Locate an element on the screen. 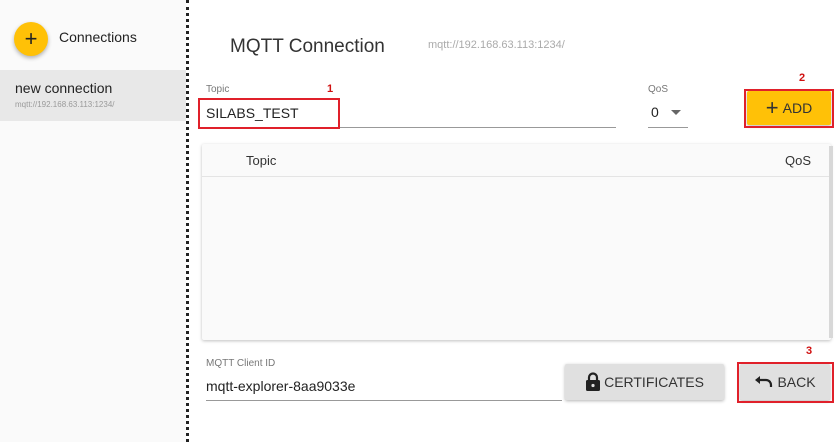  qos-label: QoS is located at coordinates (658, 89).